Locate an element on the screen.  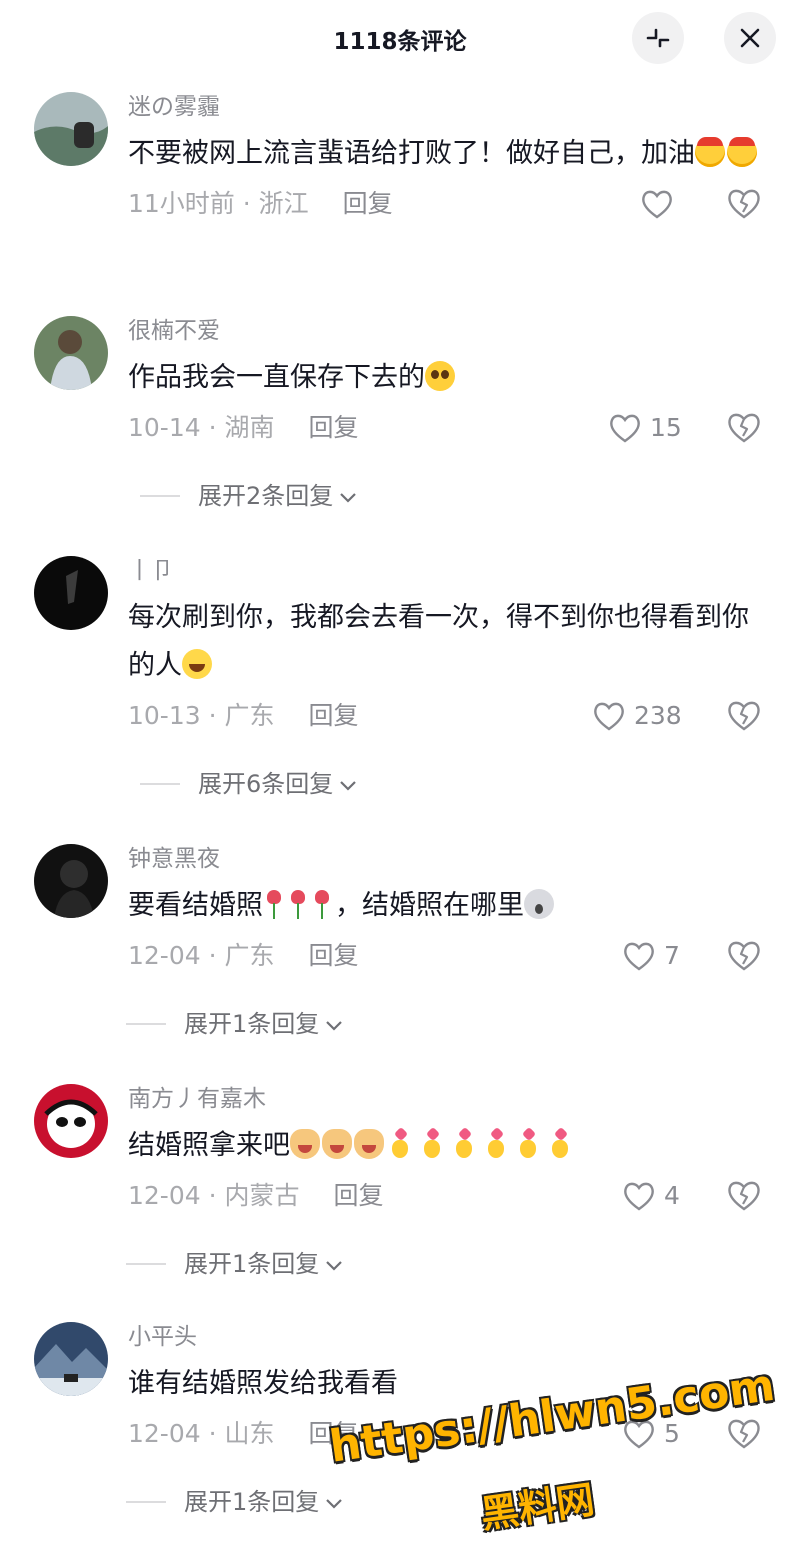
expand-replies-button: 展开2条回复 is located at coordinates (248, 496).